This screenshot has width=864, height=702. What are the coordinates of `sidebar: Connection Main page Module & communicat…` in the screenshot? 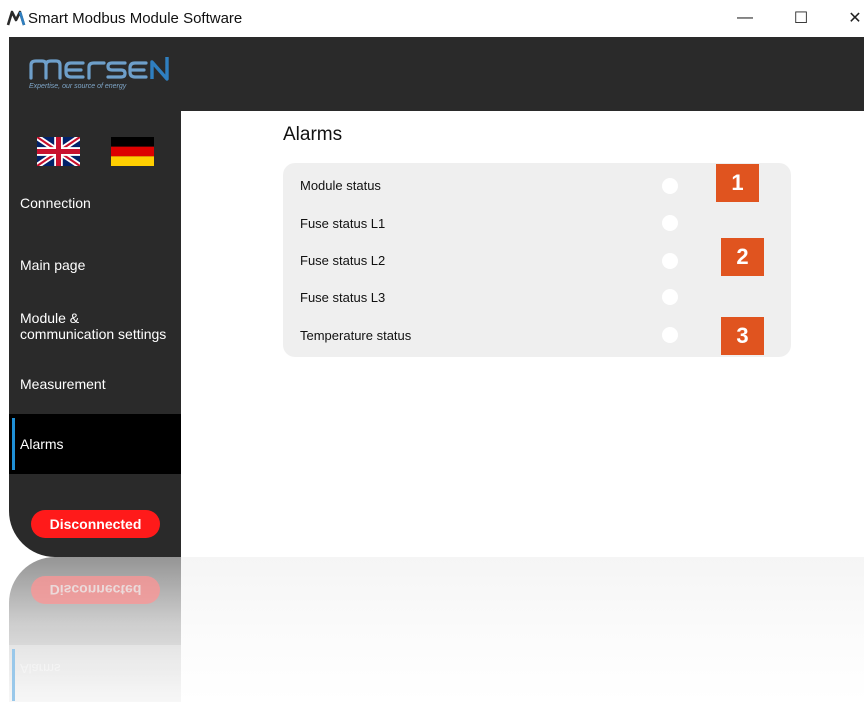 It's located at (95, 334).